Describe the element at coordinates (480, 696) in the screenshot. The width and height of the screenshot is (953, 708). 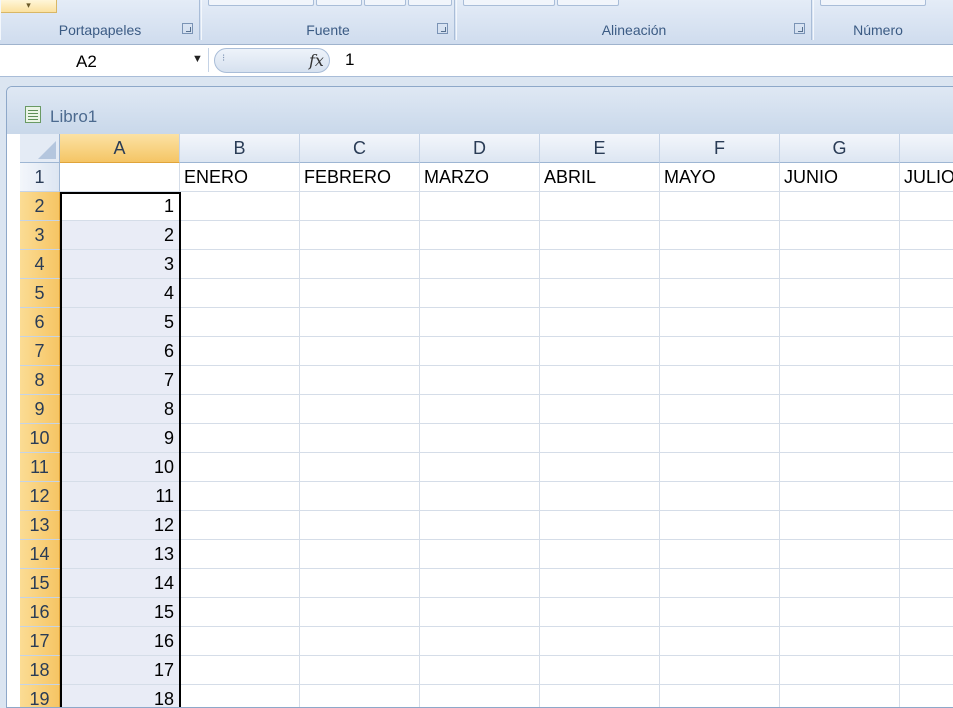
I see `cell-d19` at that location.